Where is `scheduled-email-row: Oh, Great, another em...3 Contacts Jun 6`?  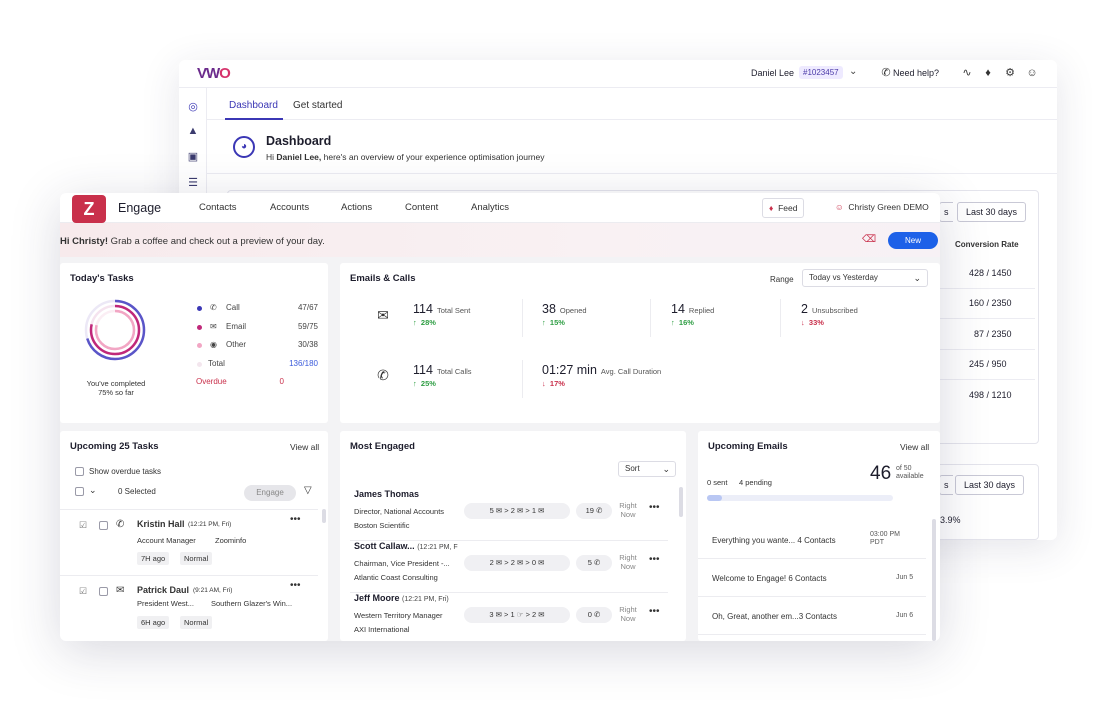 scheduled-email-row: Oh, Great, another em...3 Contacts Jun 6 is located at coordinates (812, 616).